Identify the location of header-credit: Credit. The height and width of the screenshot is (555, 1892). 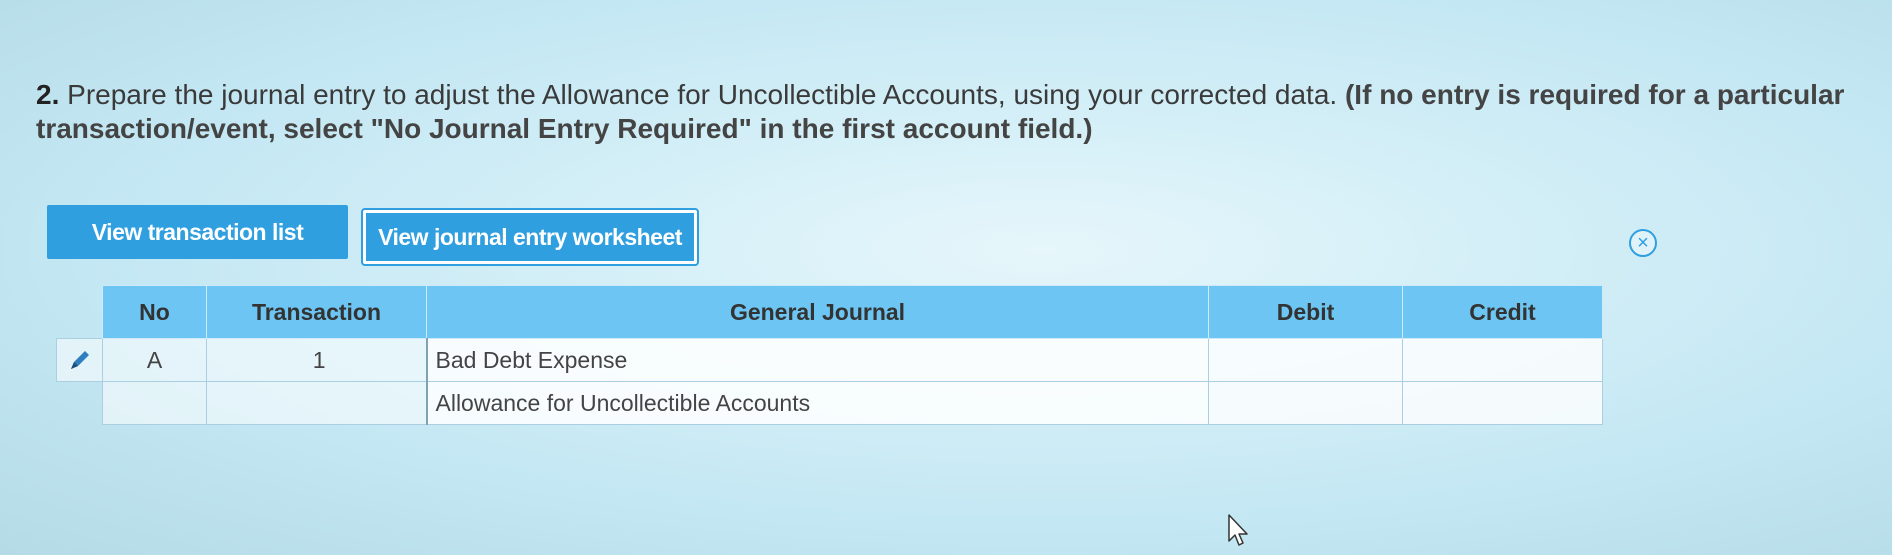
(1502, 312).